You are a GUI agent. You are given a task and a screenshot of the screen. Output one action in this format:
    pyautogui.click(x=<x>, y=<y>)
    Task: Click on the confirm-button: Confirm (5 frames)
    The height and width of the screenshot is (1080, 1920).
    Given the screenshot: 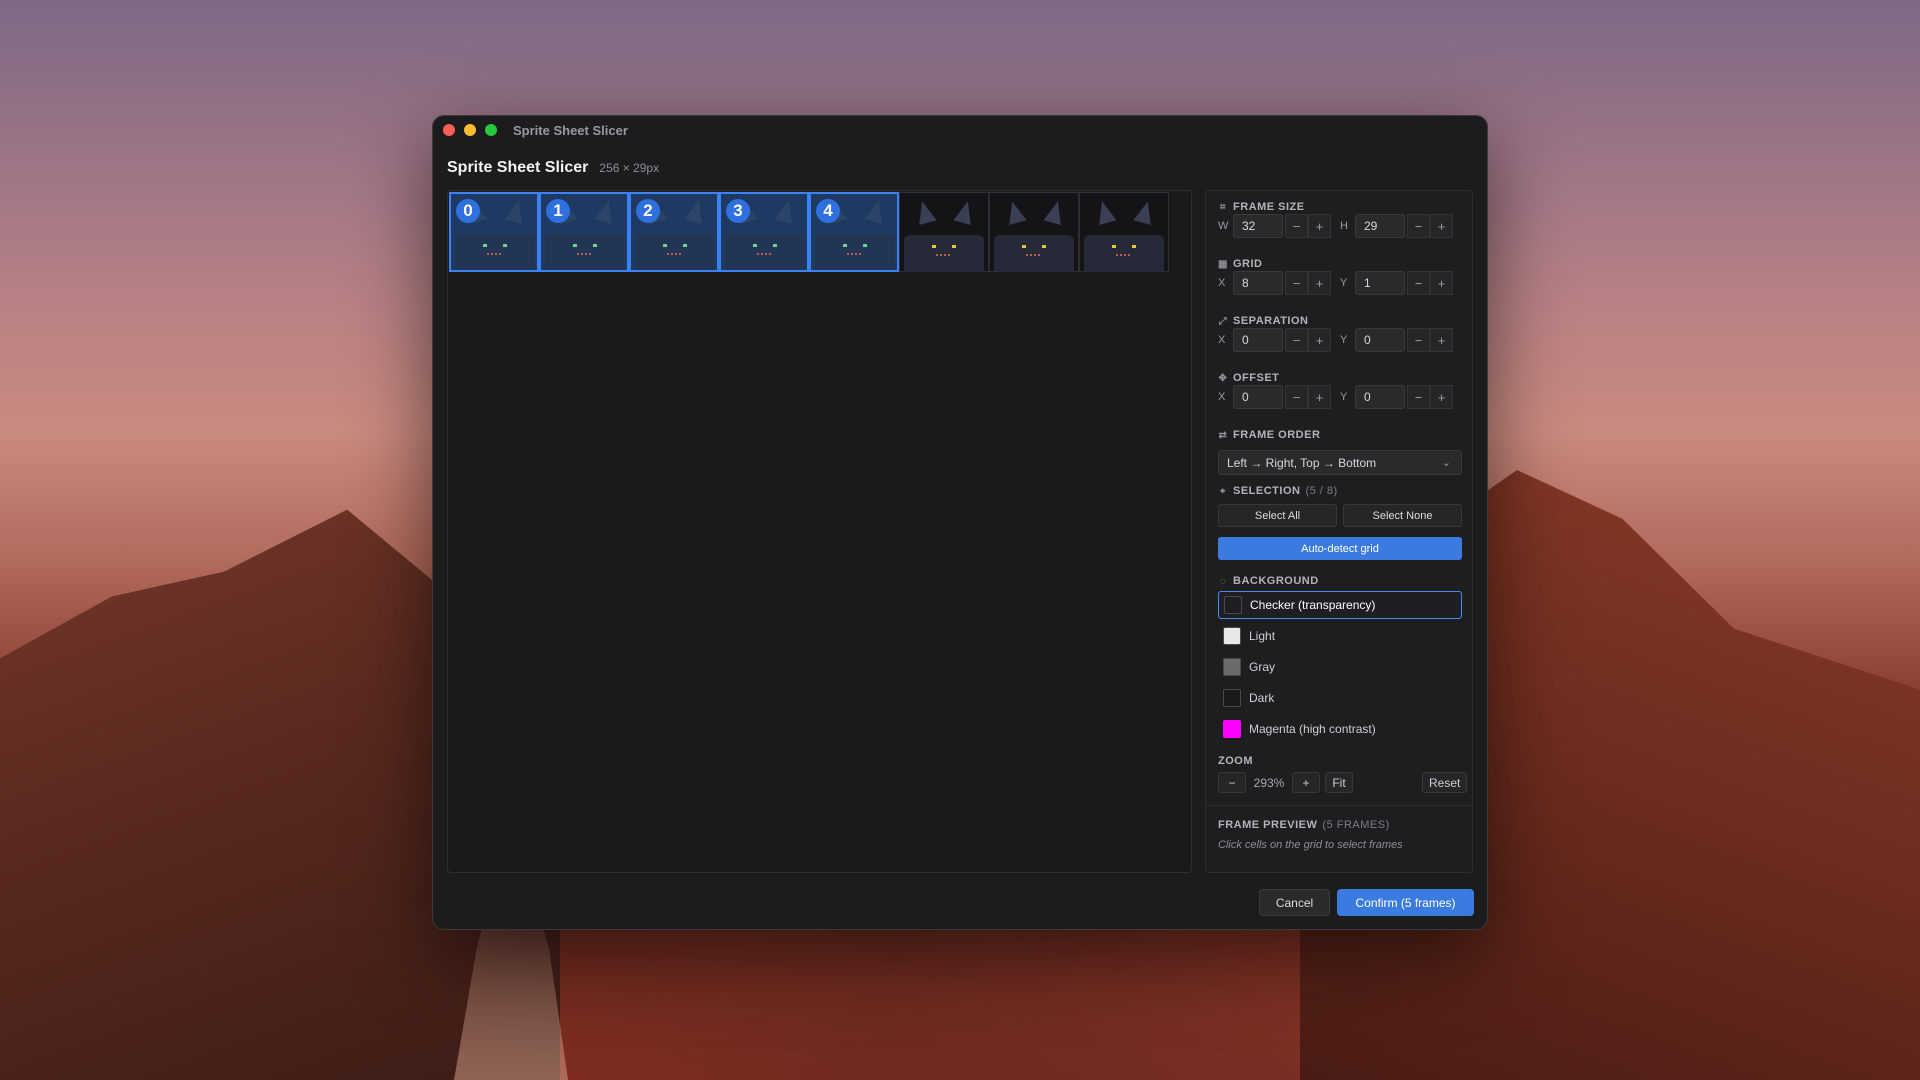 What is the action you would take?
    pyautogui.click(x=1405, y=902)
    